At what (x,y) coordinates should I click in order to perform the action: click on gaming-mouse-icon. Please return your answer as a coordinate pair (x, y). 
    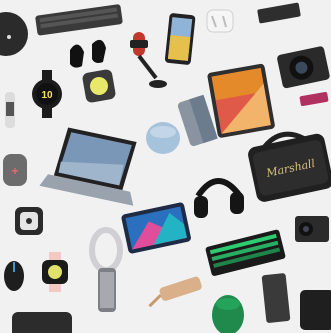
    Looking at the image, I should click on (14, 276).